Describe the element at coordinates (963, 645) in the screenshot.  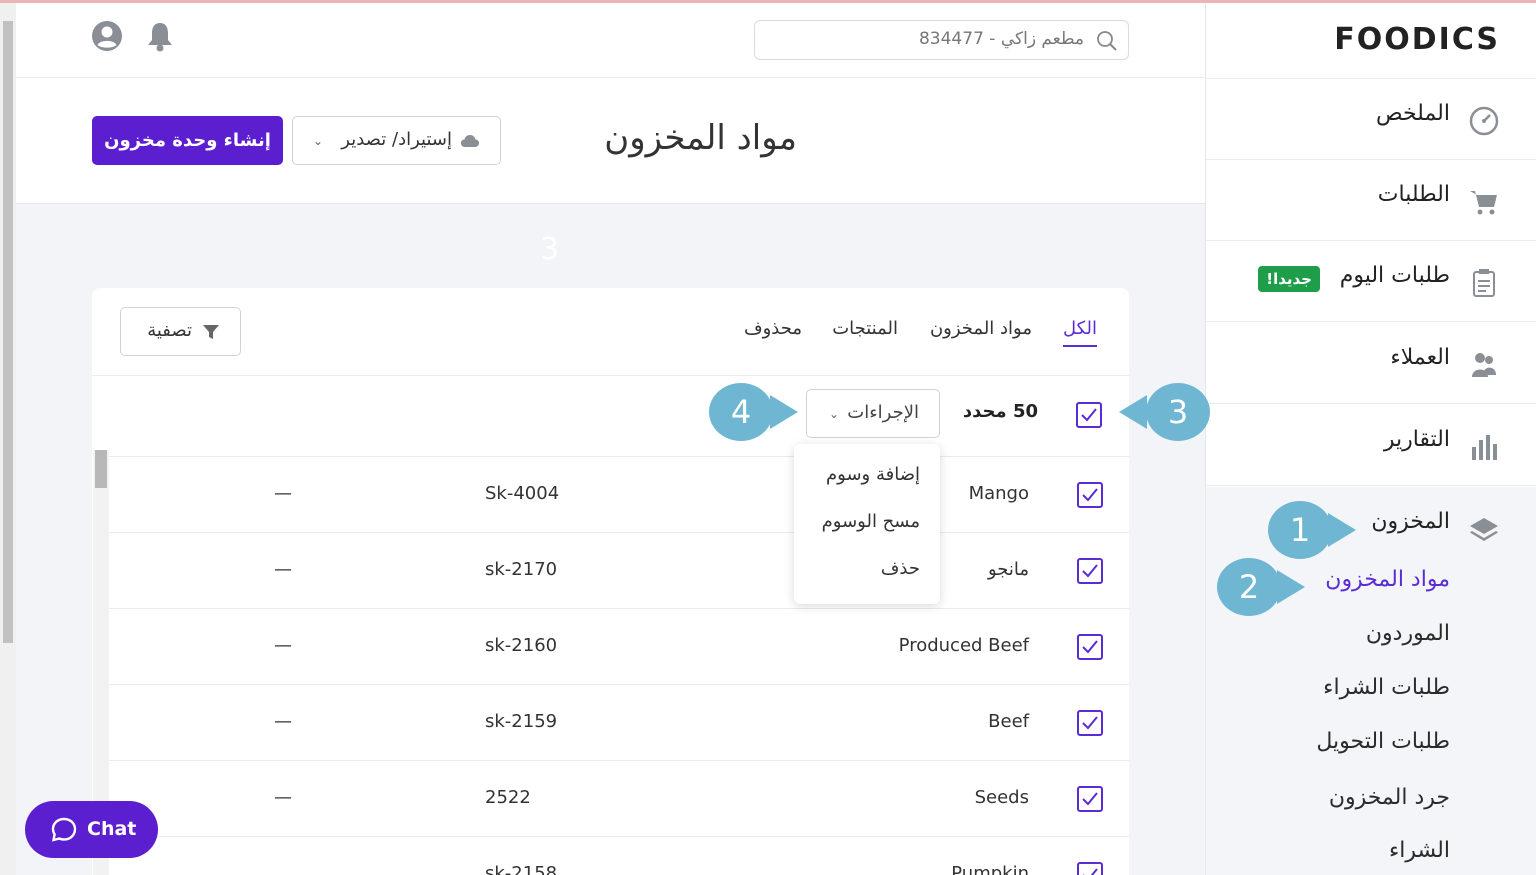
I see `row-name: Produced Beef` at that location.